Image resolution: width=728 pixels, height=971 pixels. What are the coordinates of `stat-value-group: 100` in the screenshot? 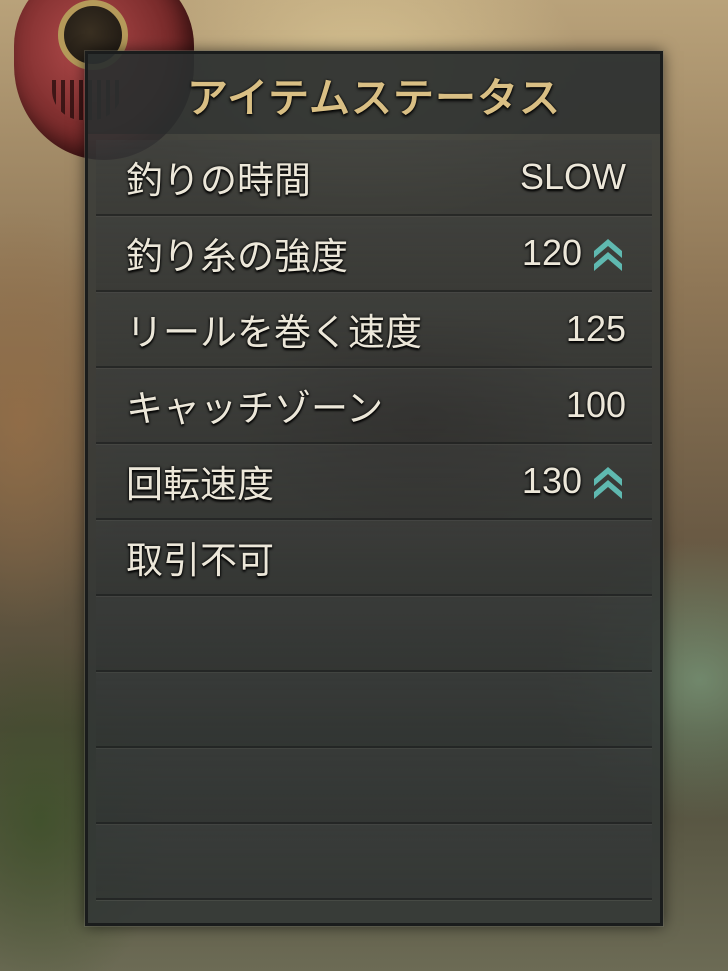 It's located at (596, 405).